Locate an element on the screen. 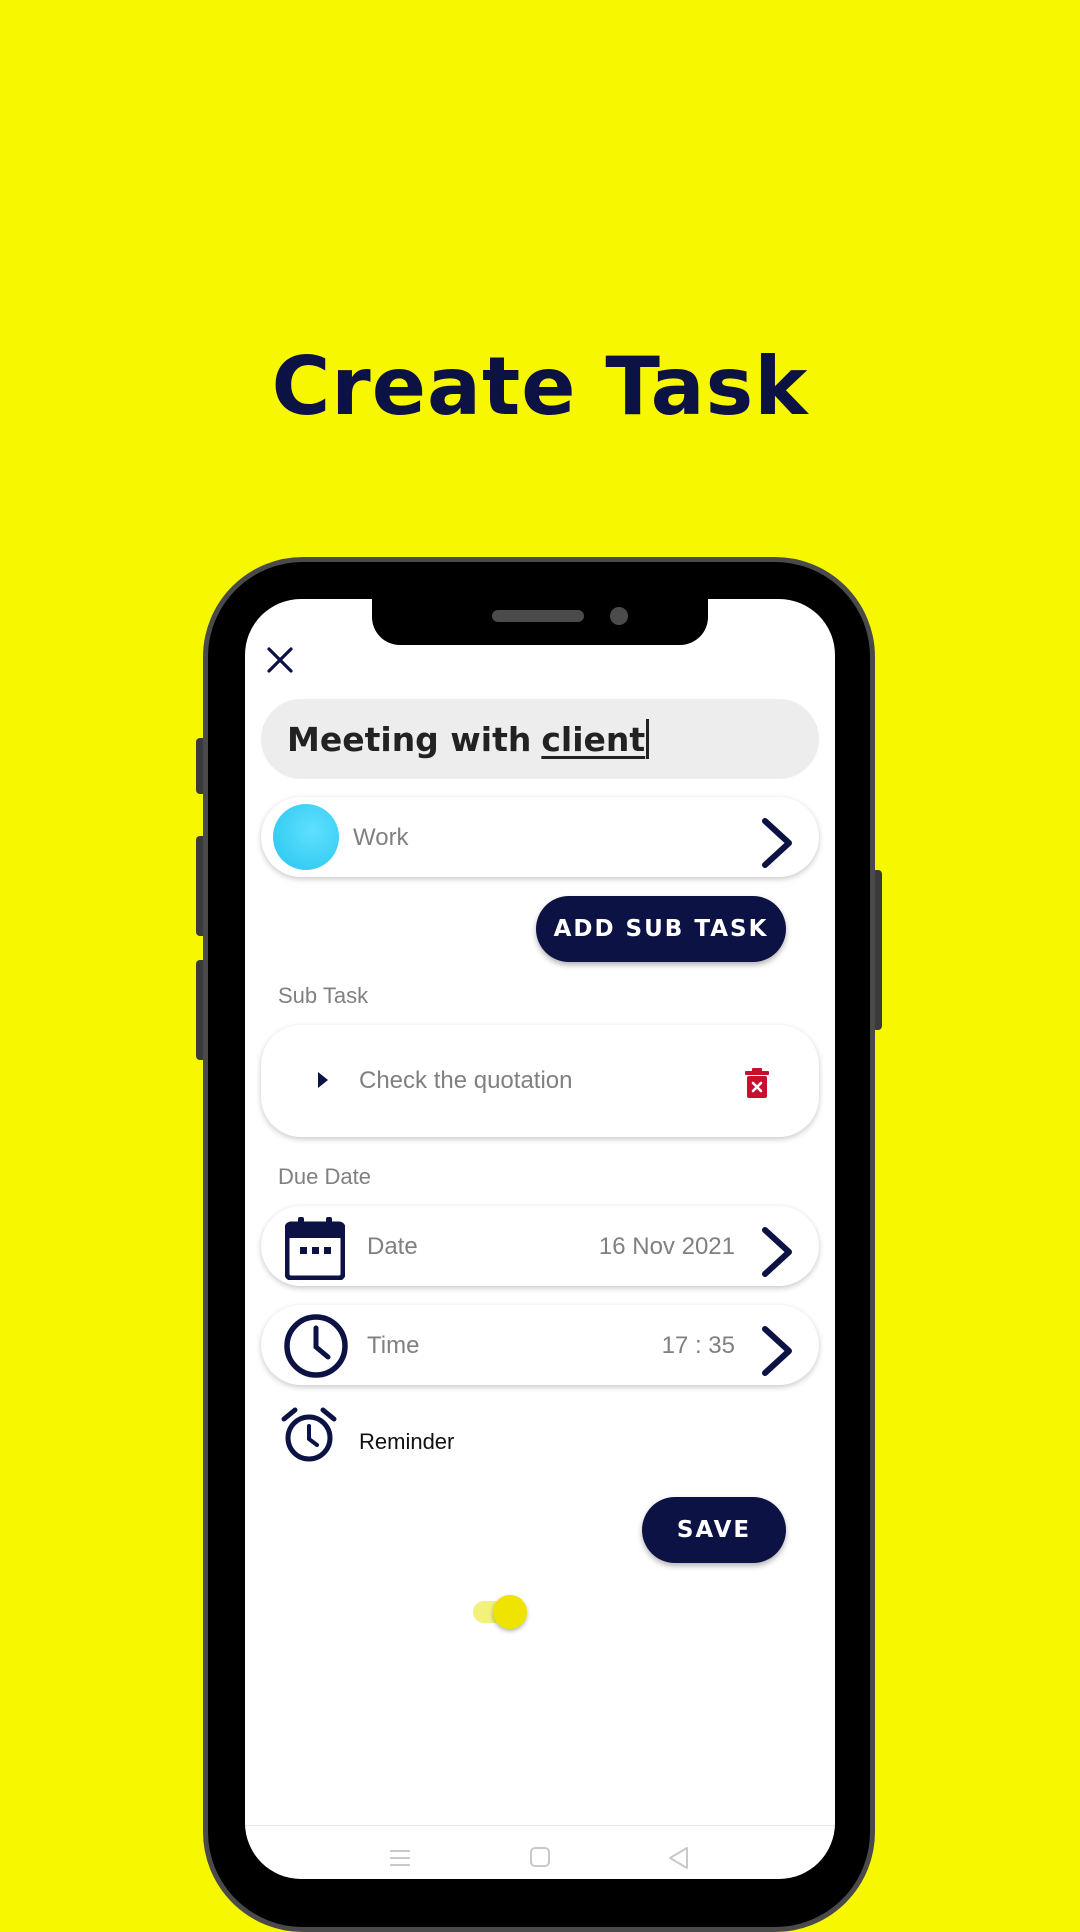 This screenshot has height=1932, width=1080. date-label: Date is located at coordinates (392, 1246).